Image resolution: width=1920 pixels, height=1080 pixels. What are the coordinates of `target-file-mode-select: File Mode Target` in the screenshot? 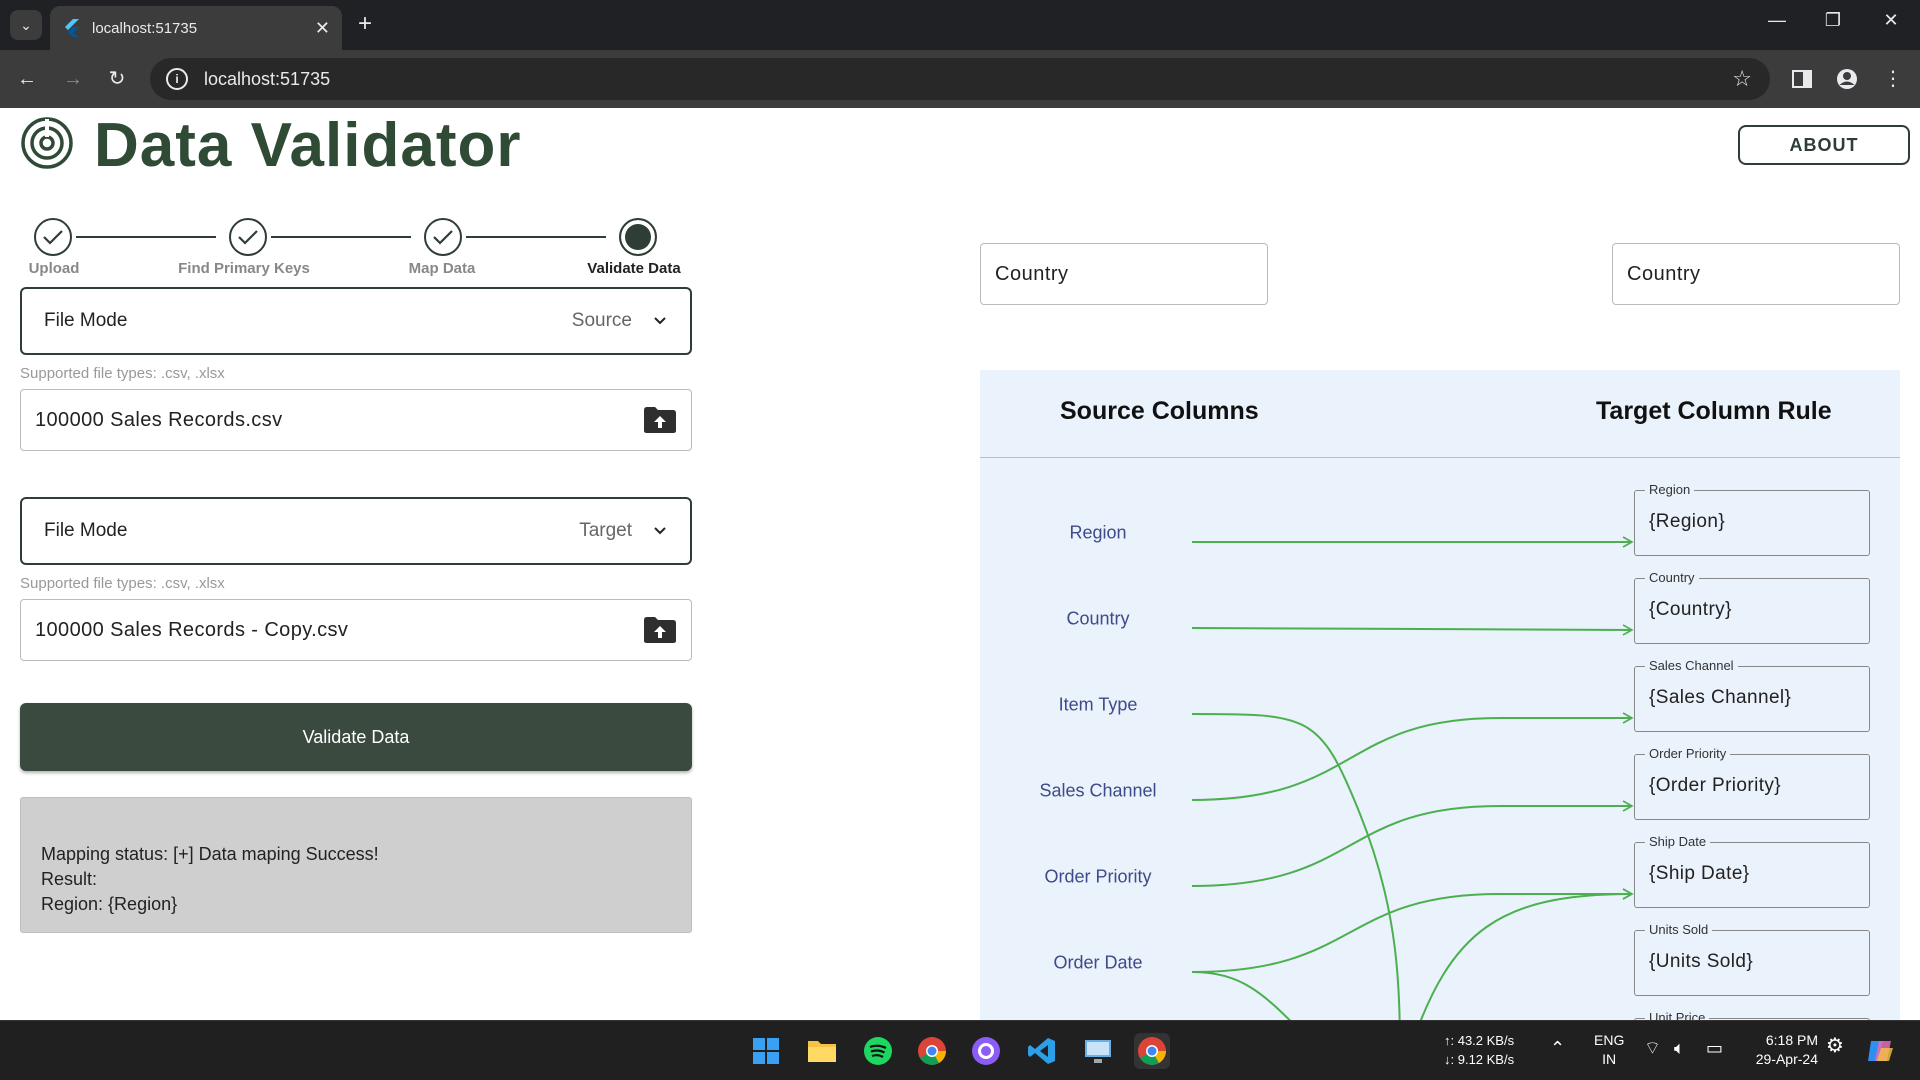 It's located at (356, 531).